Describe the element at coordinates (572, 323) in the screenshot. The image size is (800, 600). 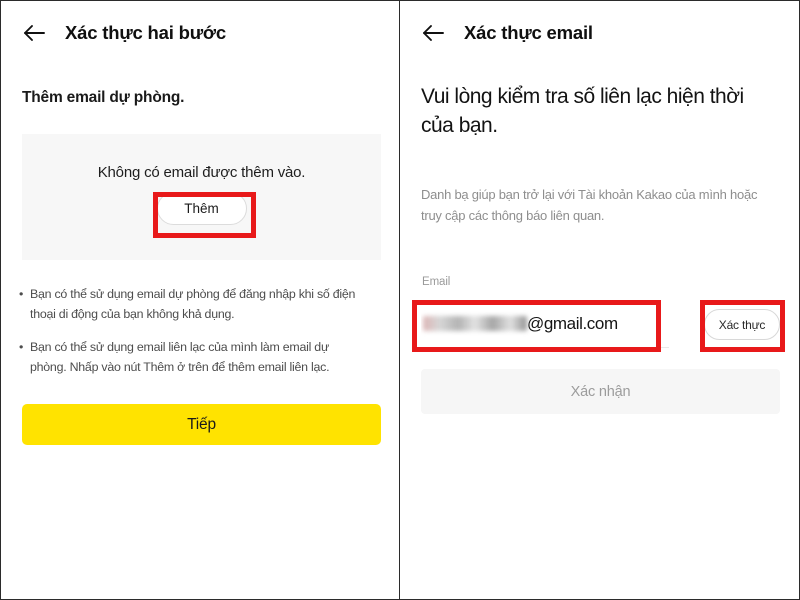
I see `email-domain-suffix: @gmail.com` at that location.